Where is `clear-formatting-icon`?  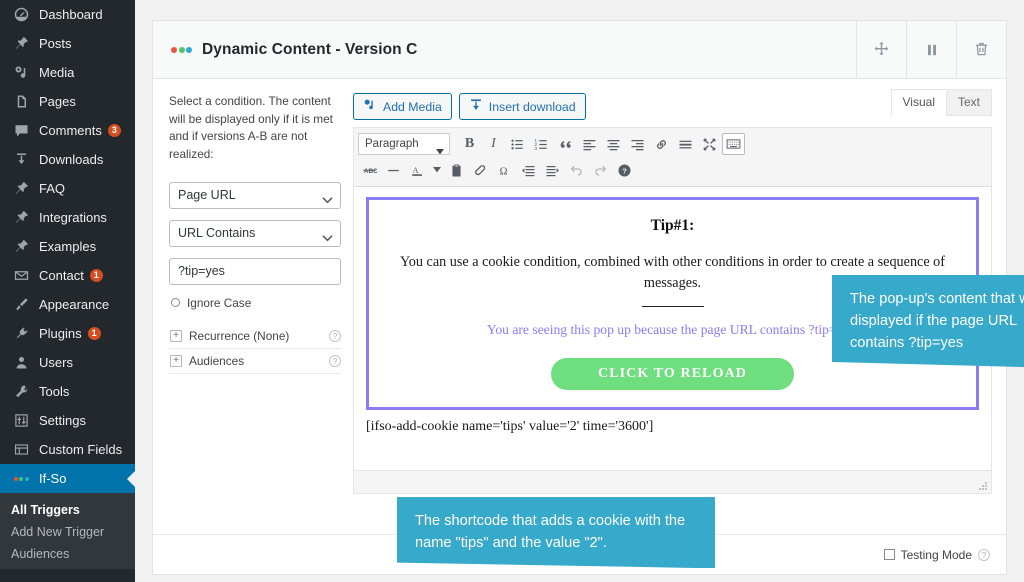 clear-formatting-icon is located at coordinates (480, 170).